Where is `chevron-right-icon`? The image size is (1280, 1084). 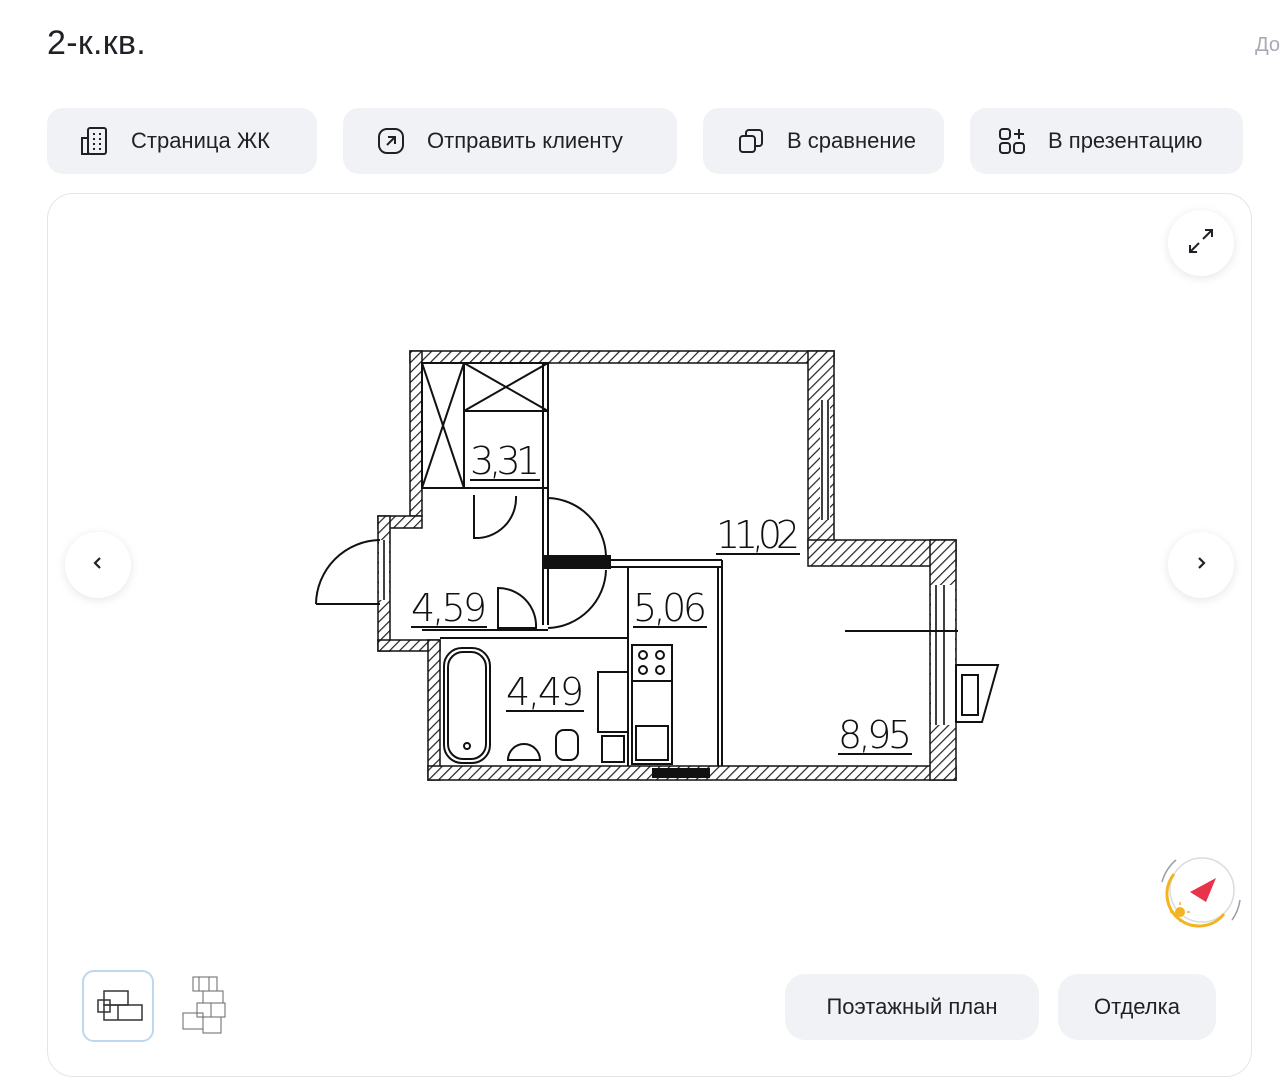 chevron-right-icon is located at coordinates (1201, 565).